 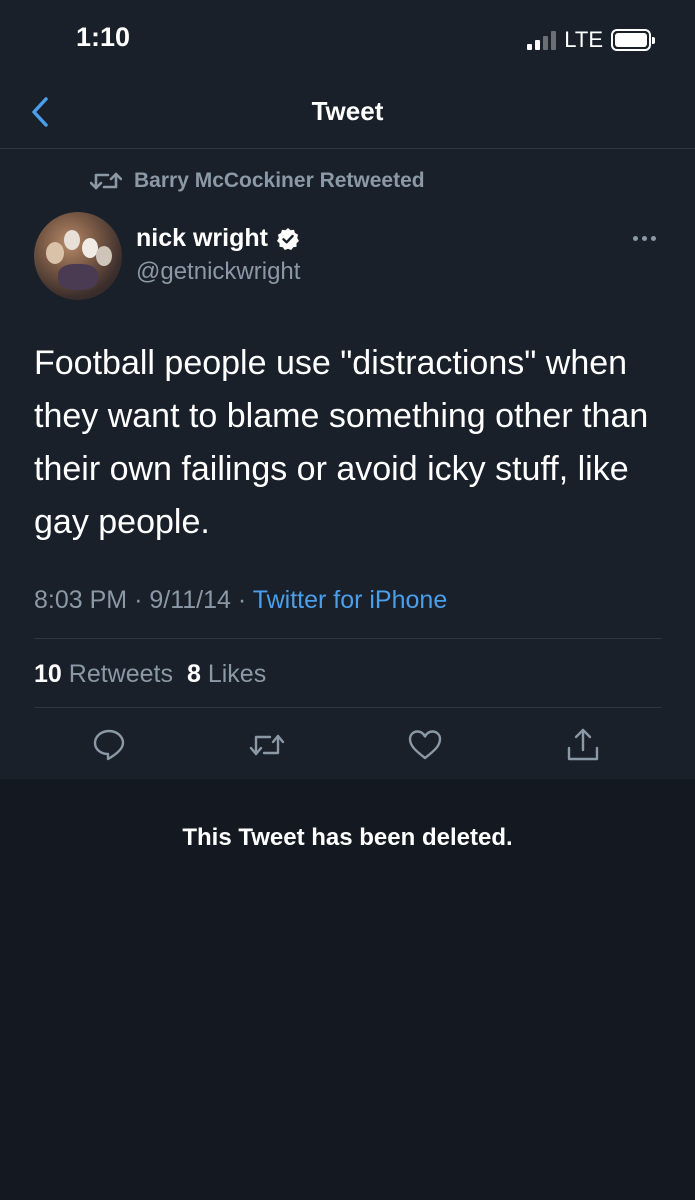 What do you see at coordinates (81, 600) in the screenshot?
I see `tweet-time: 8:03 PM` at bounding box center [81, 600].